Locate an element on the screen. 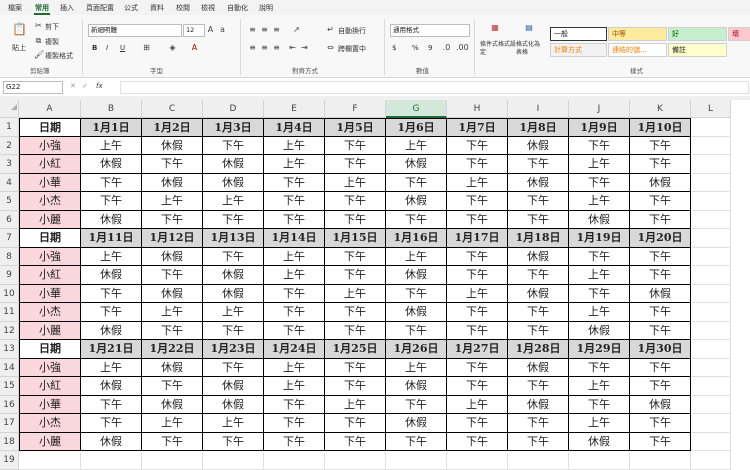 The width and height of the screenshot is (750, 470). enter-icon: ✓ is located at coordinates (85, 86).